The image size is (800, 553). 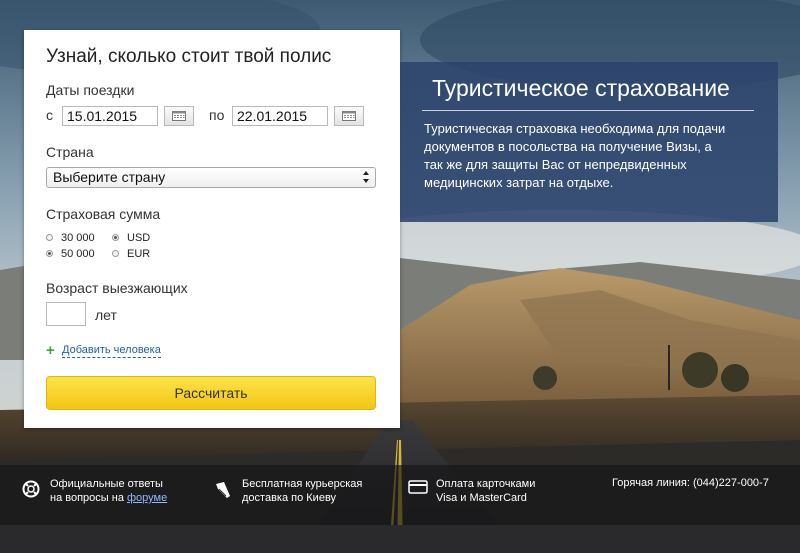 I want to click on date-range: с 15.01.2015 по 22.01.2015, so click(x=216, y=116).